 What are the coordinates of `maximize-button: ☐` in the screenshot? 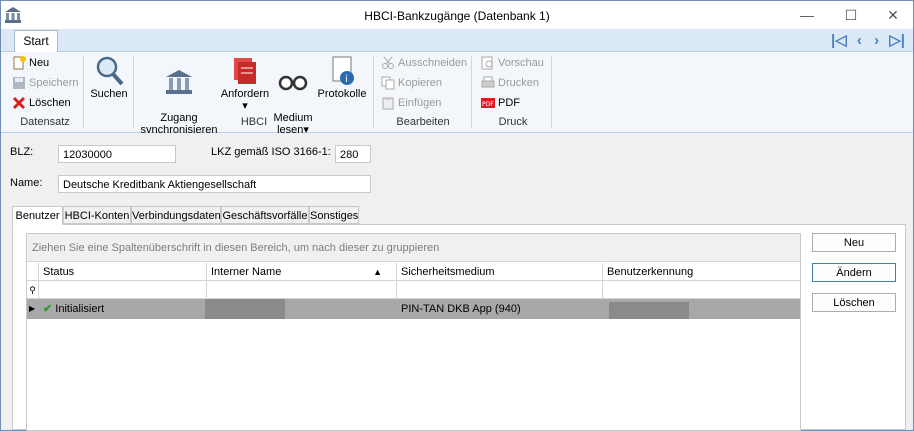 It's located at (851, 15).